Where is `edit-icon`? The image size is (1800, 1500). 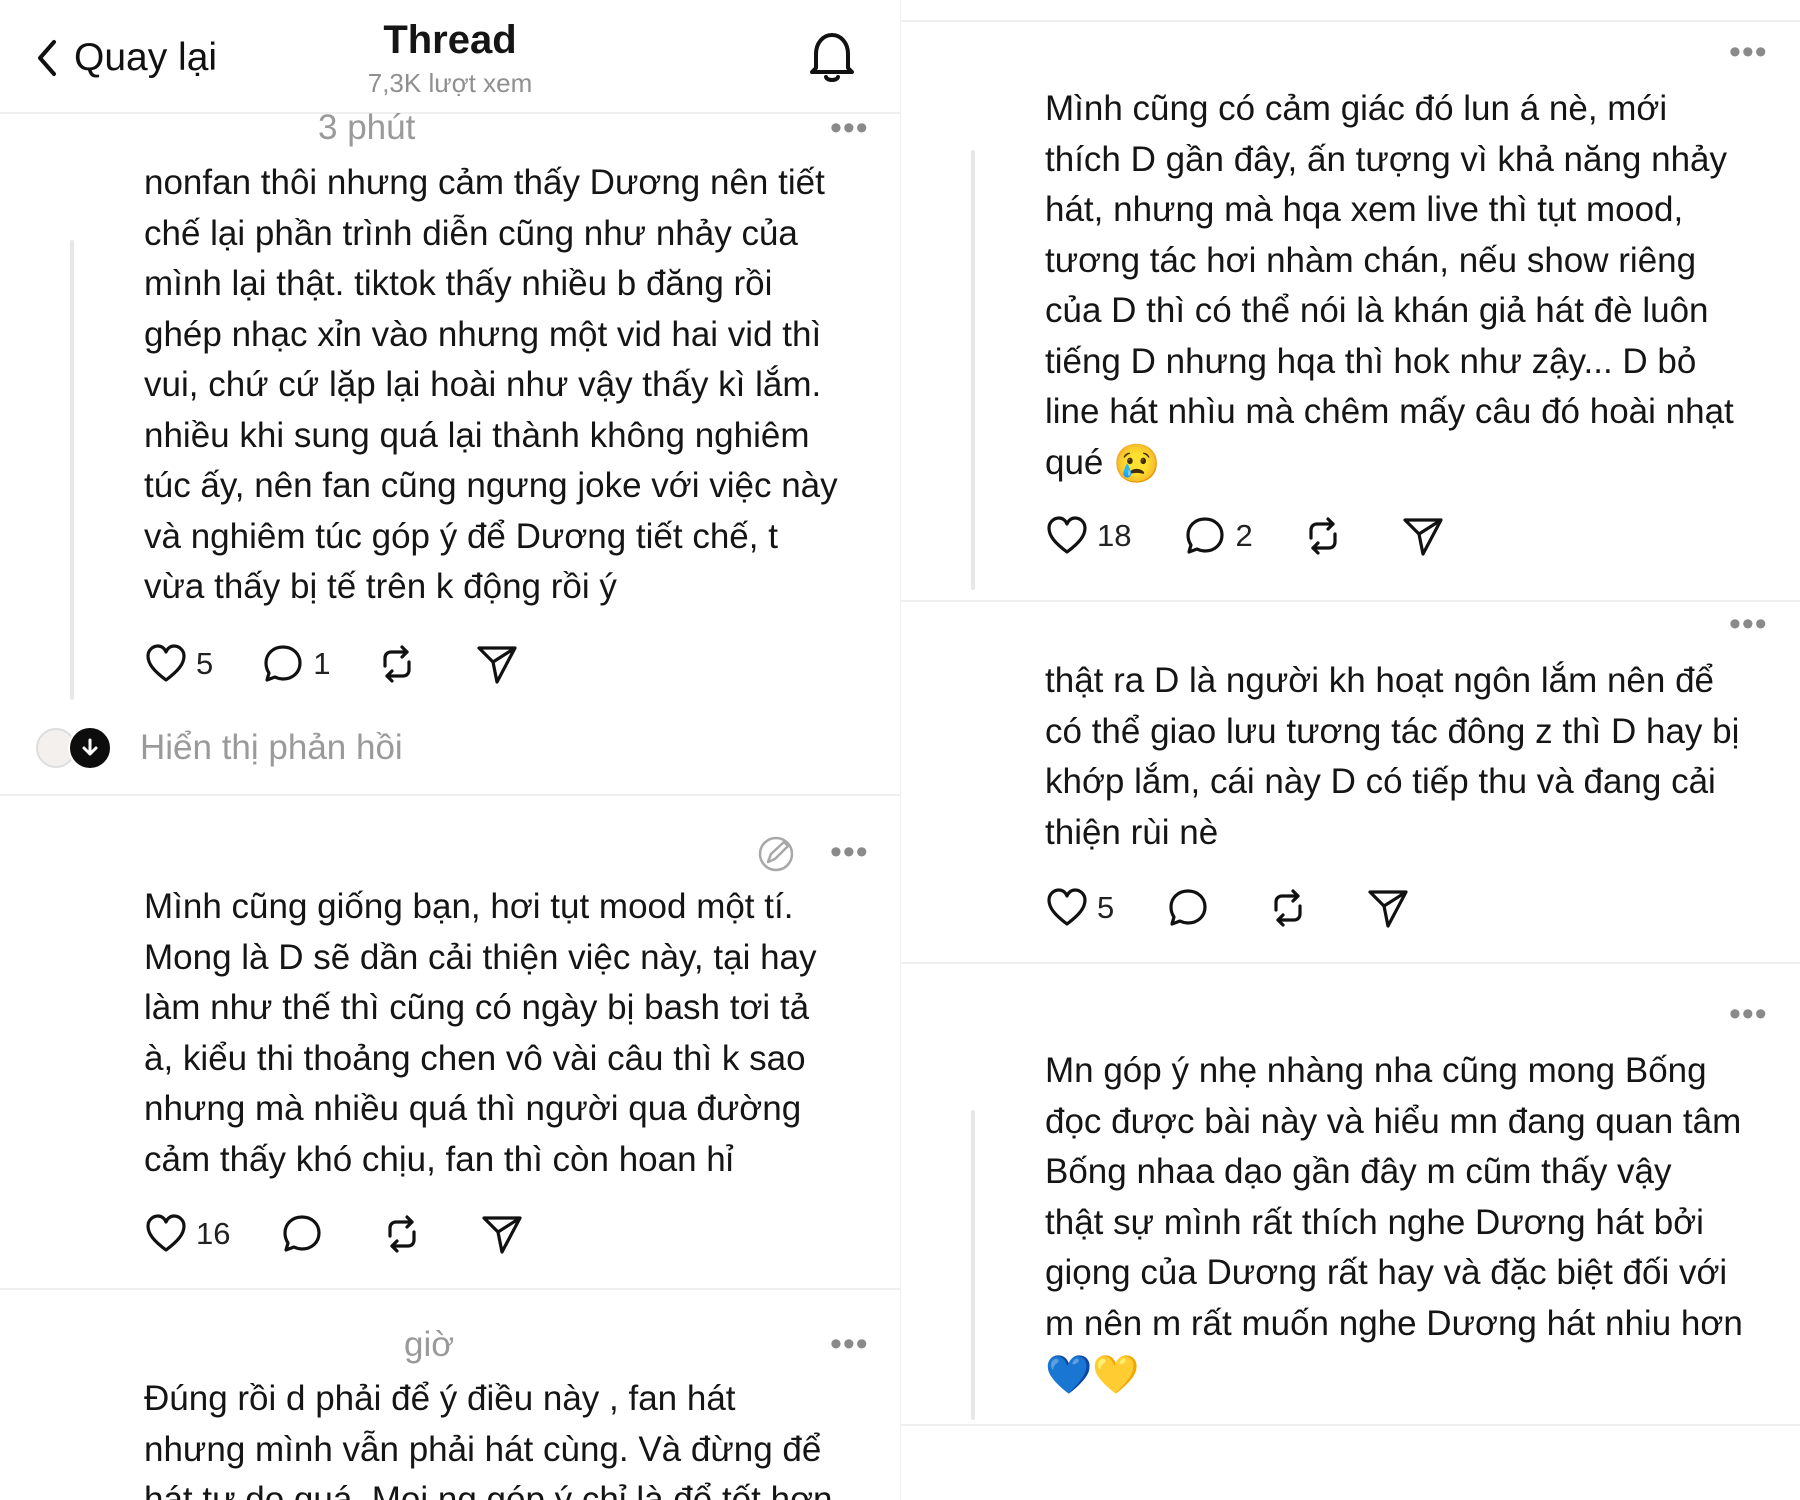
edit-icon is located at coordinates (776, 854).